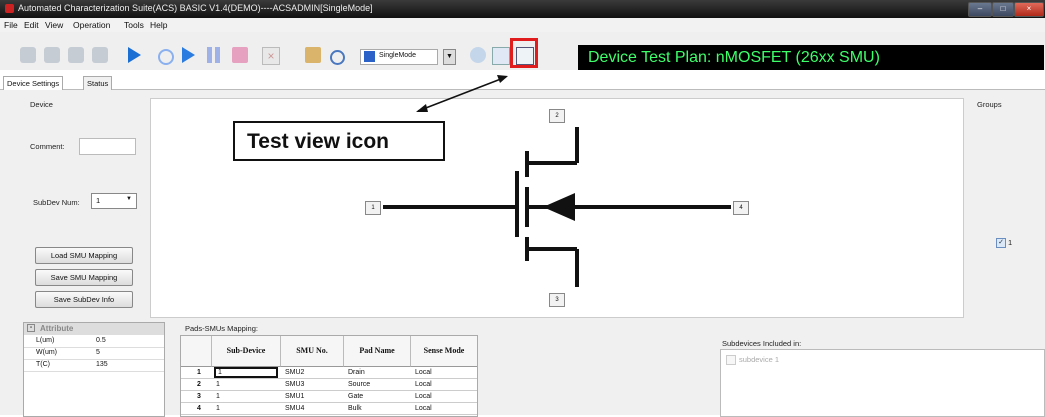  I want to click on home-icon, so click(313, 55).